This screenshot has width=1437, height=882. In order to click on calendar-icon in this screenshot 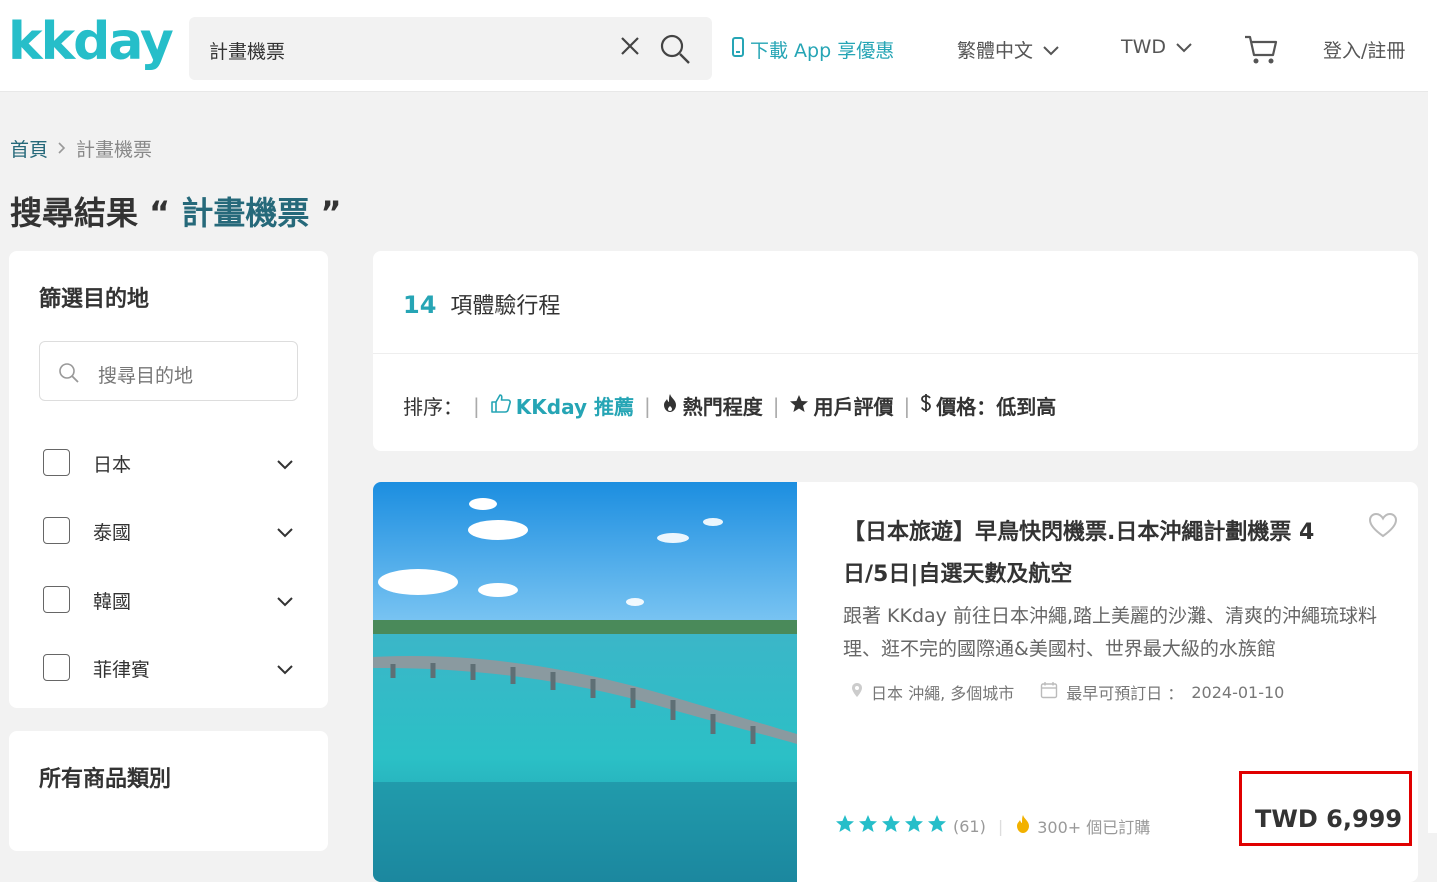, I will do `click(1049, 692)`.